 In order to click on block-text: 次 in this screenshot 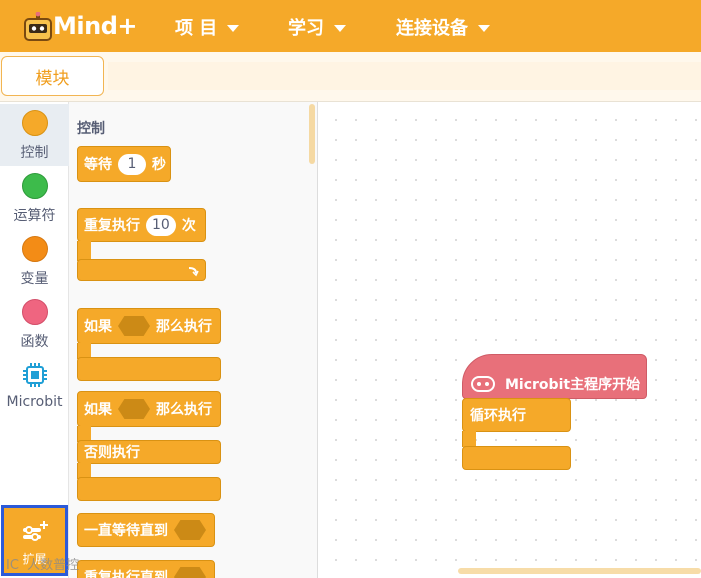, I will do `click(188, 226)`.